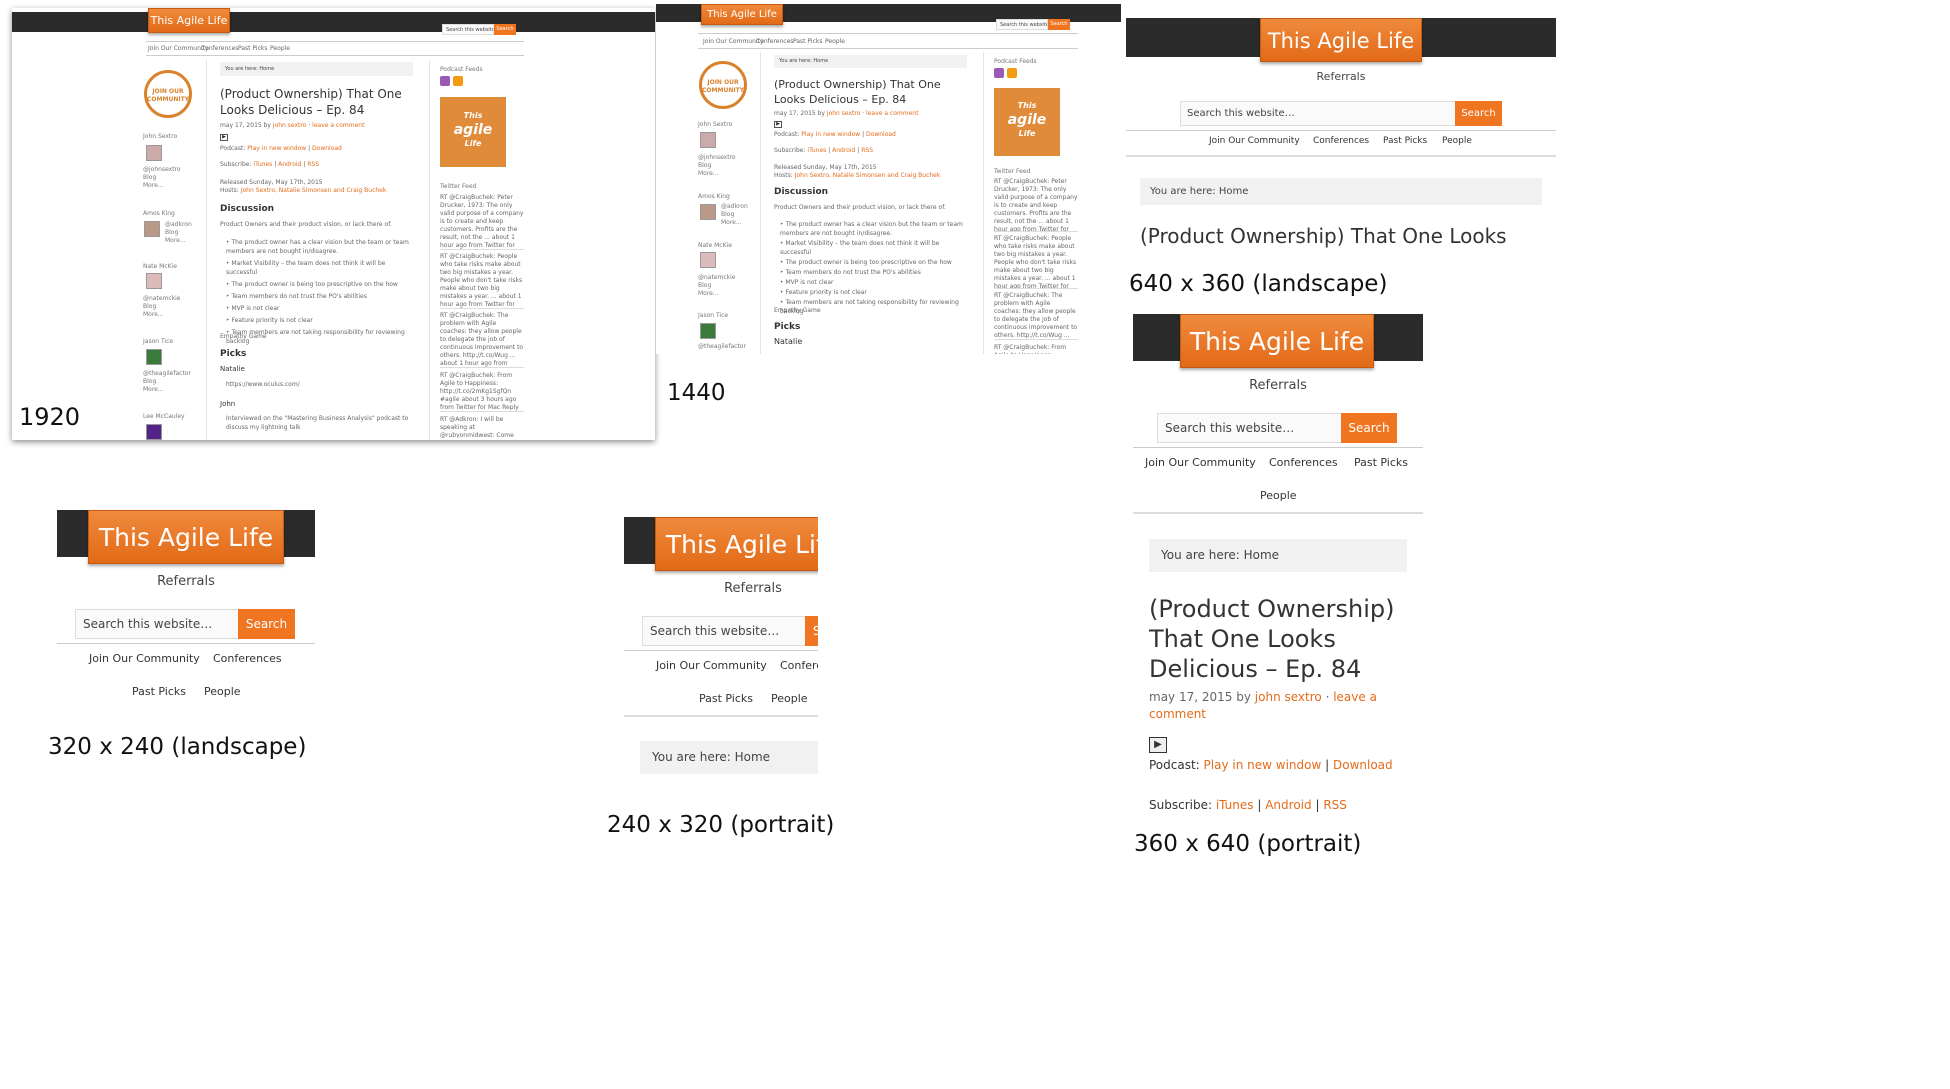 This screenshot has height=1089, width=1950. I want to click on post-title-line1: (Product Ownership), so click(1271, 609).